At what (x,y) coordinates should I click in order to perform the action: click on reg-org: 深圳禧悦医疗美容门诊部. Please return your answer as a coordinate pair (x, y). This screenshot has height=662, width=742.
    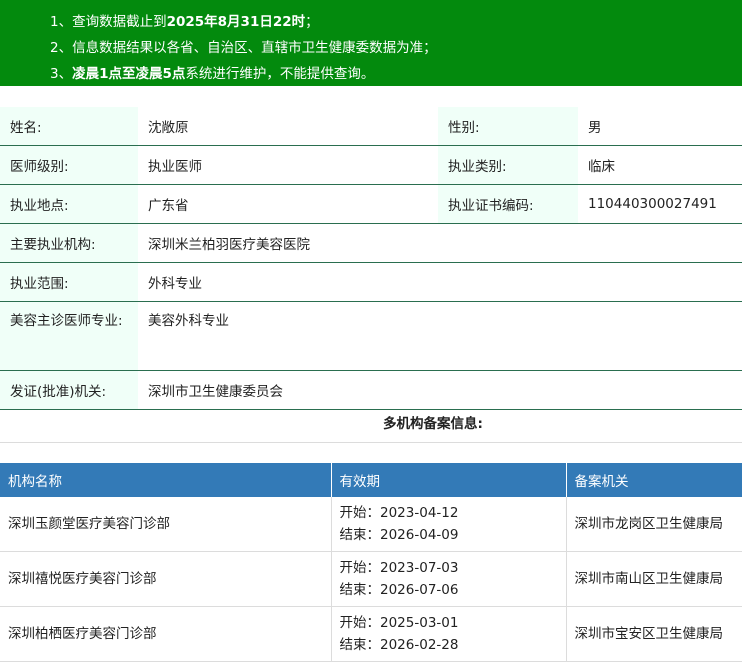
    Looking at the image, I should click on (166, 579).